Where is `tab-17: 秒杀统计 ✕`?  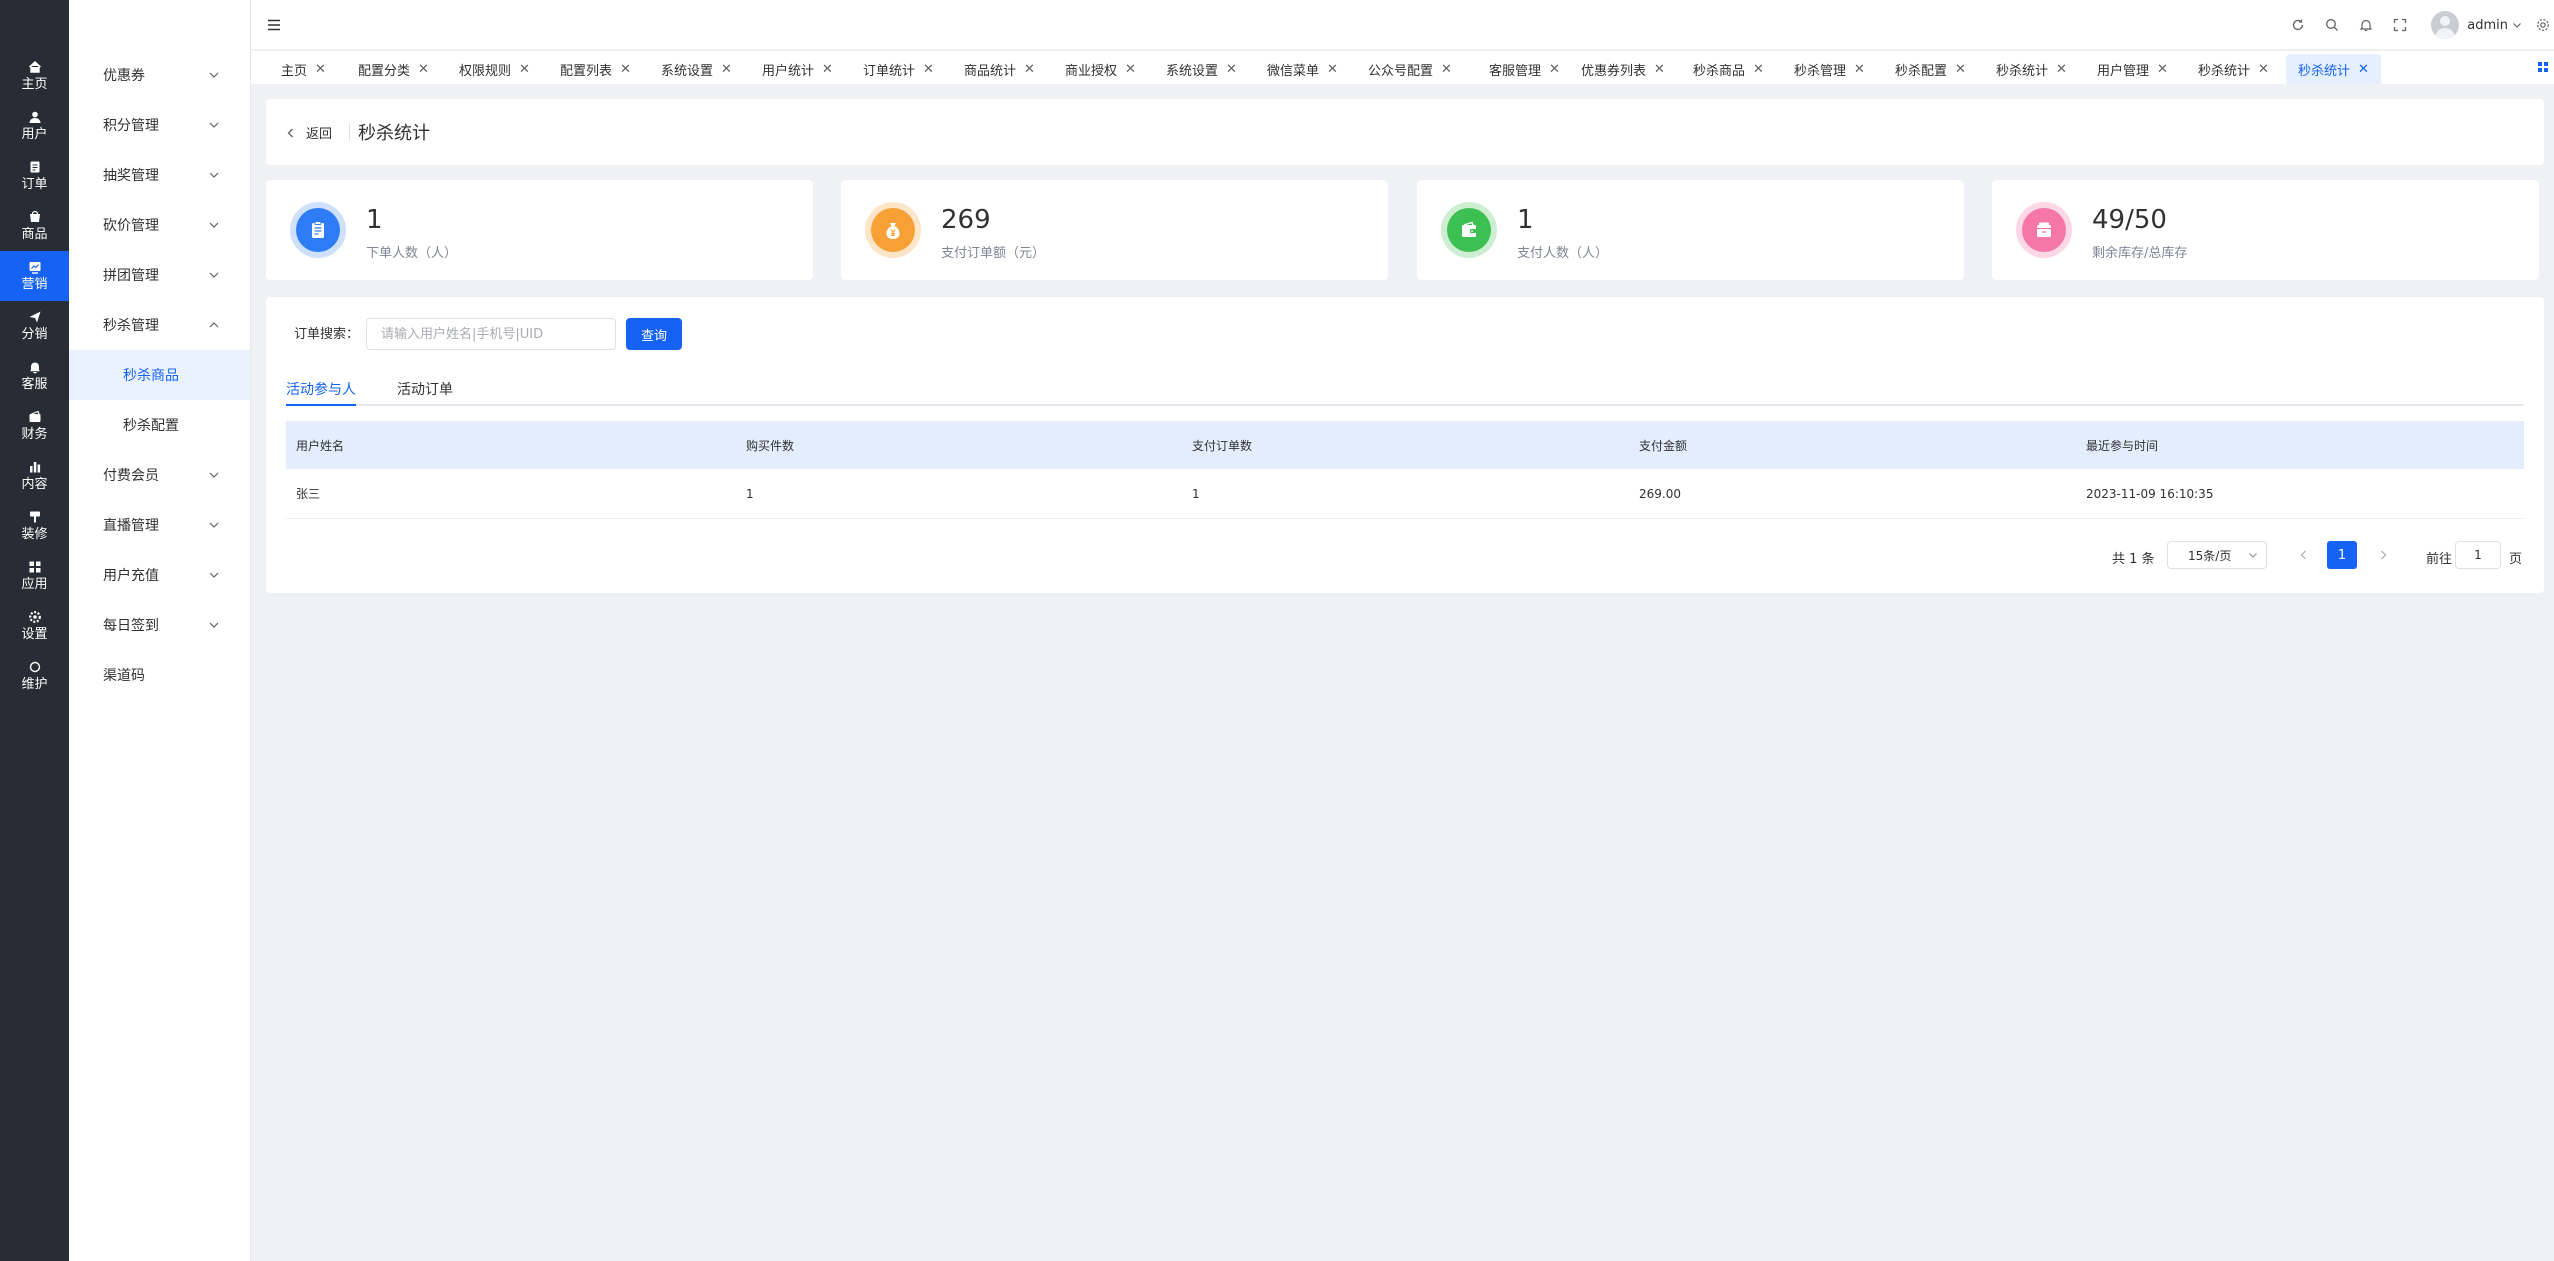
tab-17: 秒杀统计 ✕ is located at coordinates (2031, 69).